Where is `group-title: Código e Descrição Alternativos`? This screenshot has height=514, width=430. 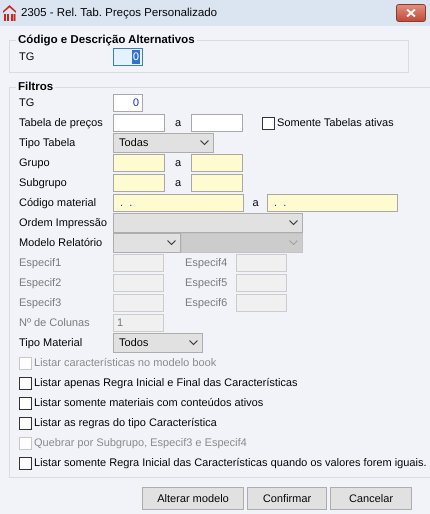 group-title: Código e Descrição Alternativos is located at coordinates (106, 40).